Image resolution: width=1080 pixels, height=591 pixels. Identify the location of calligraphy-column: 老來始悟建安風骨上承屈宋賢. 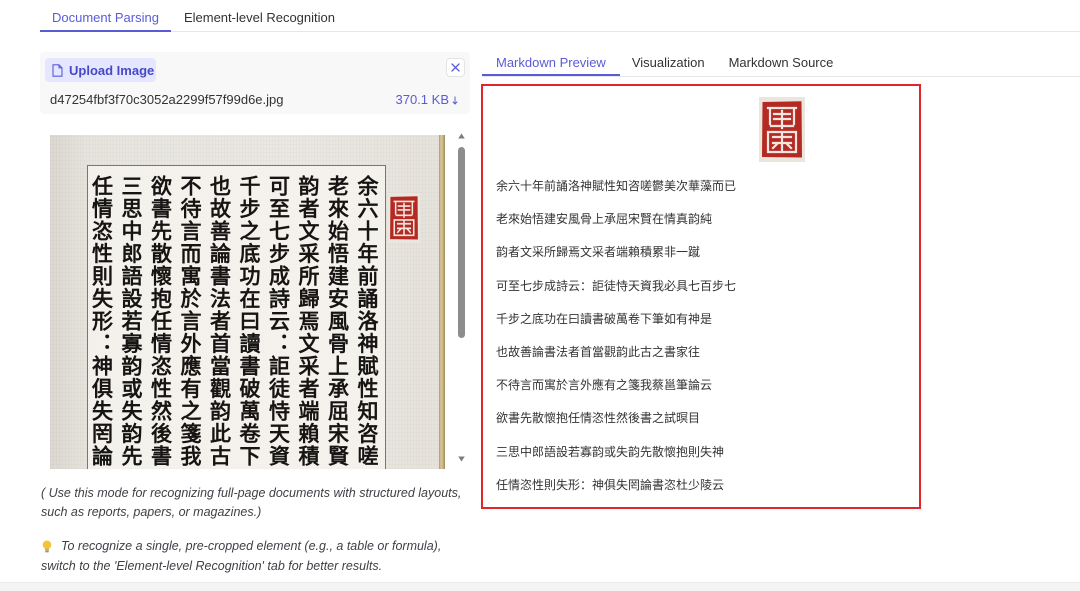
(338, 321).